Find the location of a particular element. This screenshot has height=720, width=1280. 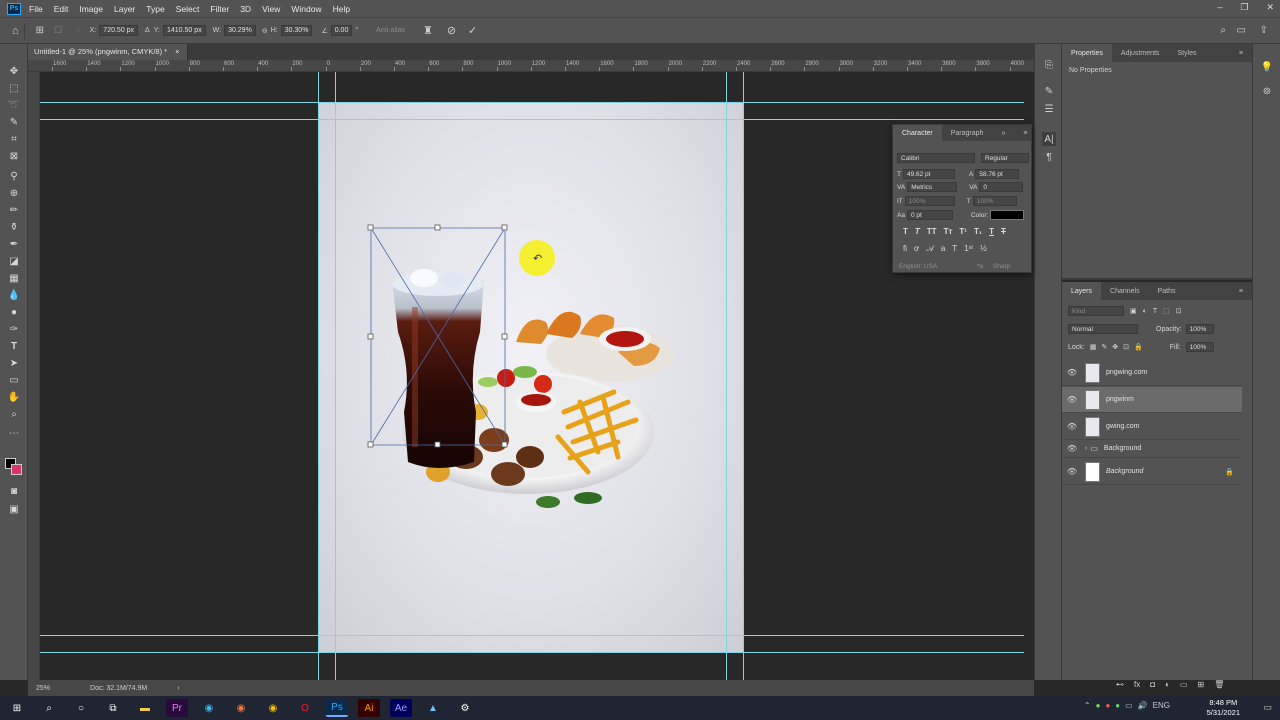

type-tool-icon: T is located at coordinates (14, 346).